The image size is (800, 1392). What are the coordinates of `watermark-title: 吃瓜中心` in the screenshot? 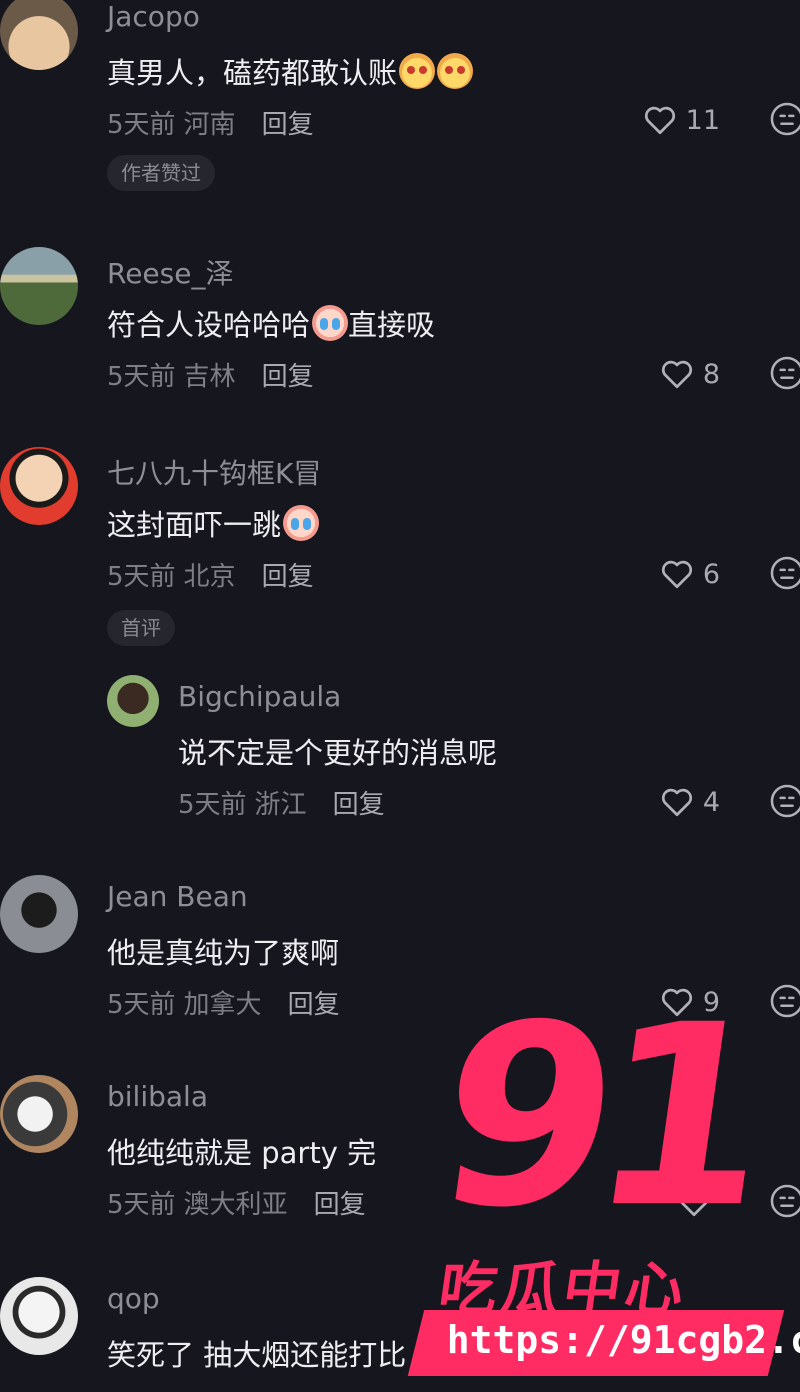 It's located at (563, 1289).